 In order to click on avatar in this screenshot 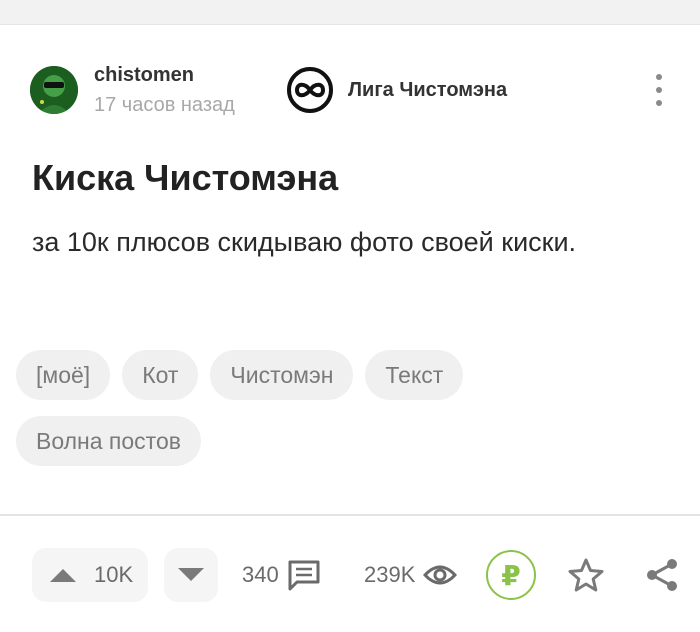, I will do `click(54, 90)`.